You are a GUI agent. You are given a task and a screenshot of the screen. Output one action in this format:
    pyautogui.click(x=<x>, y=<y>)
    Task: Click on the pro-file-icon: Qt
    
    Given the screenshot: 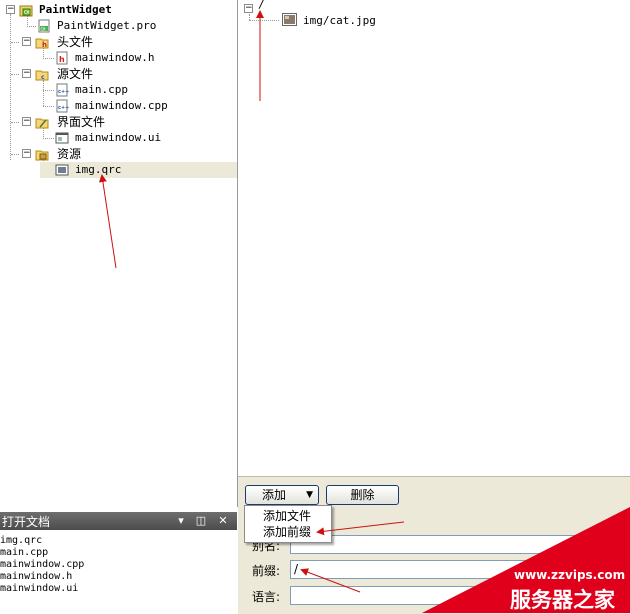 What is the action you would take?
    pyautogui.click(x=44, y=26)
    